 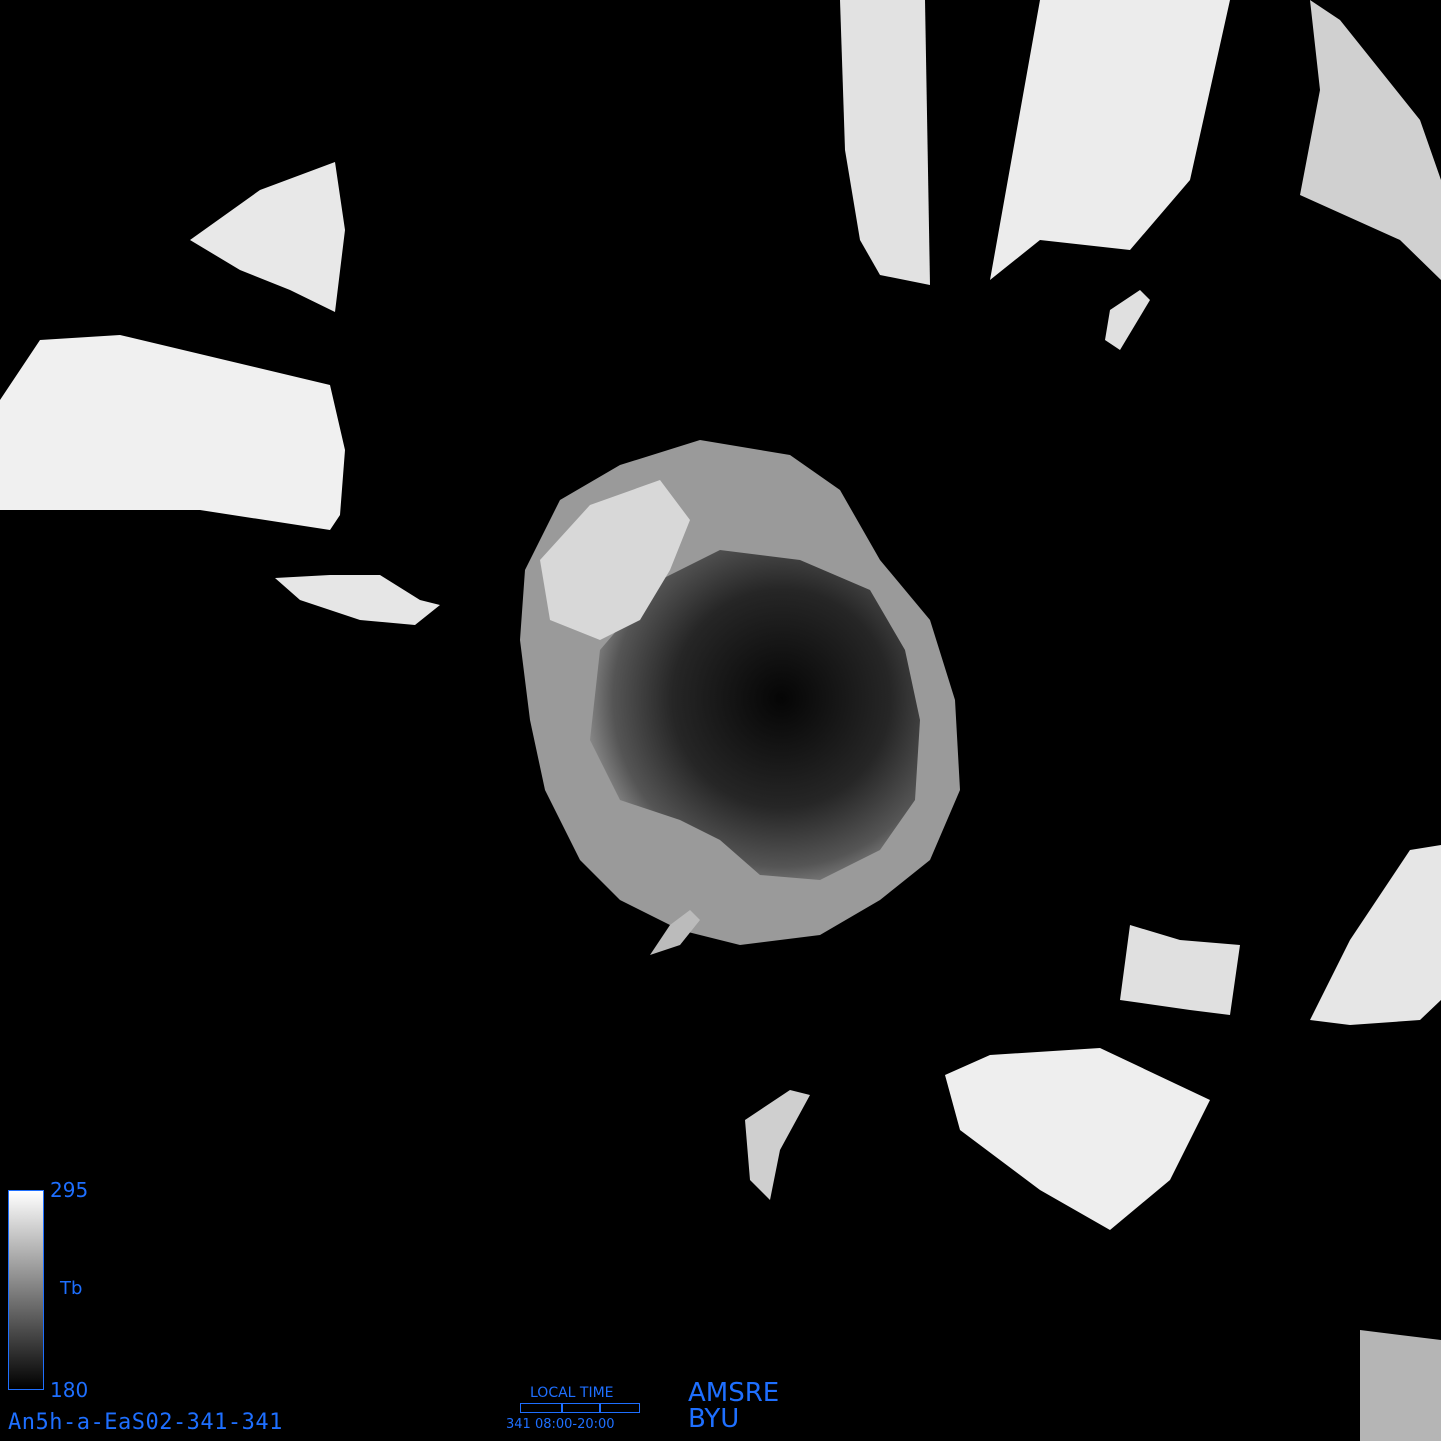 I want to click on local-time-title: LOCAL TIME, so click(x=572, y=1393).